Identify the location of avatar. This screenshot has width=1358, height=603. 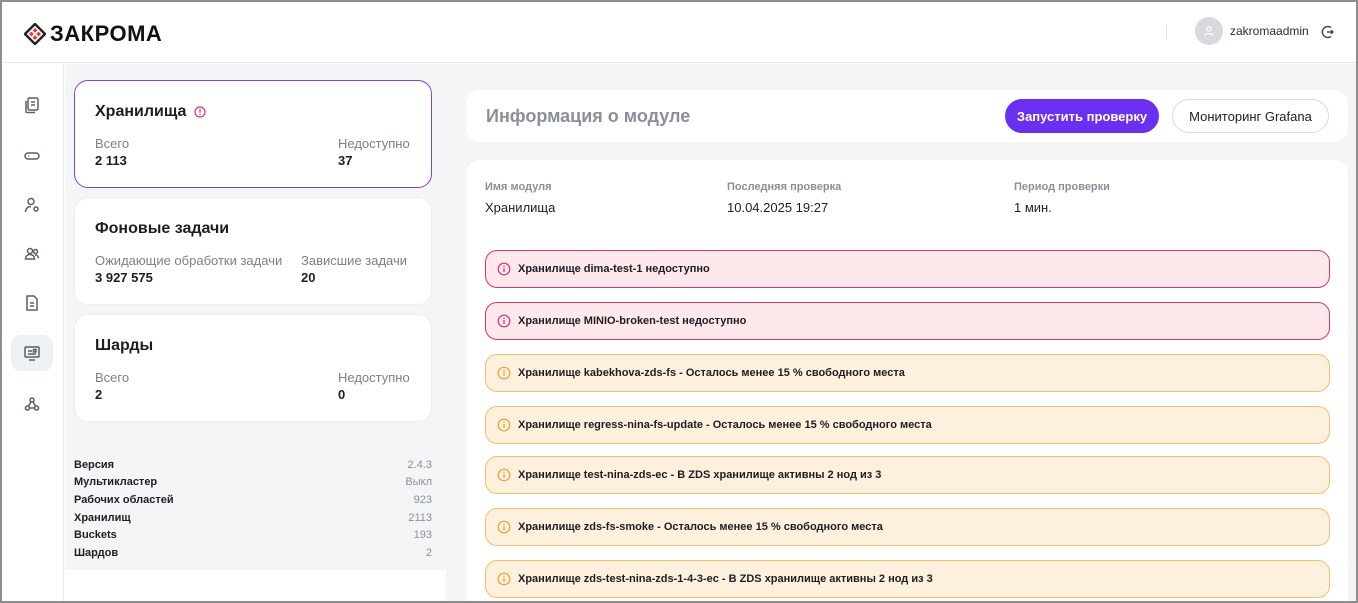
(1209, 31).